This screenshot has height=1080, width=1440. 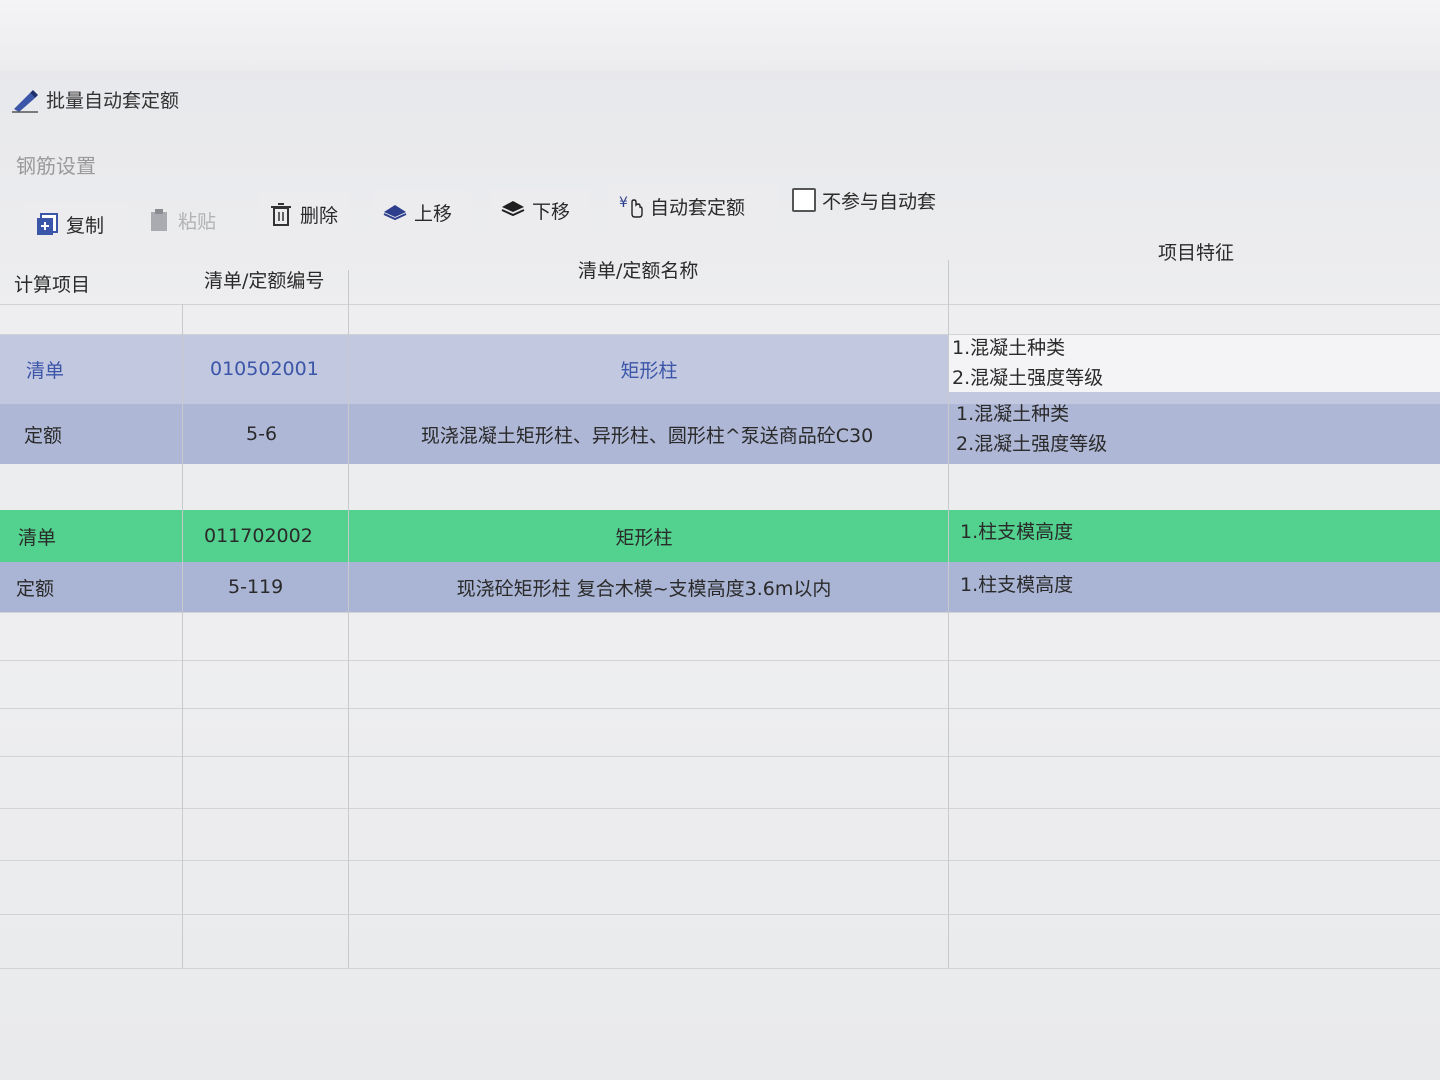 What do you see at coordinates (638, 269) in the screenshot?
I see `header-name: 清单/定额名称` at bounding box center [638, 269].